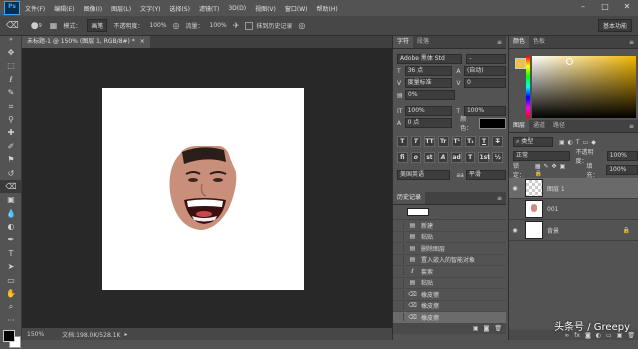 This screenshot has height=349, width=638. I want to click on layer-name: 001, so click(552, 209).